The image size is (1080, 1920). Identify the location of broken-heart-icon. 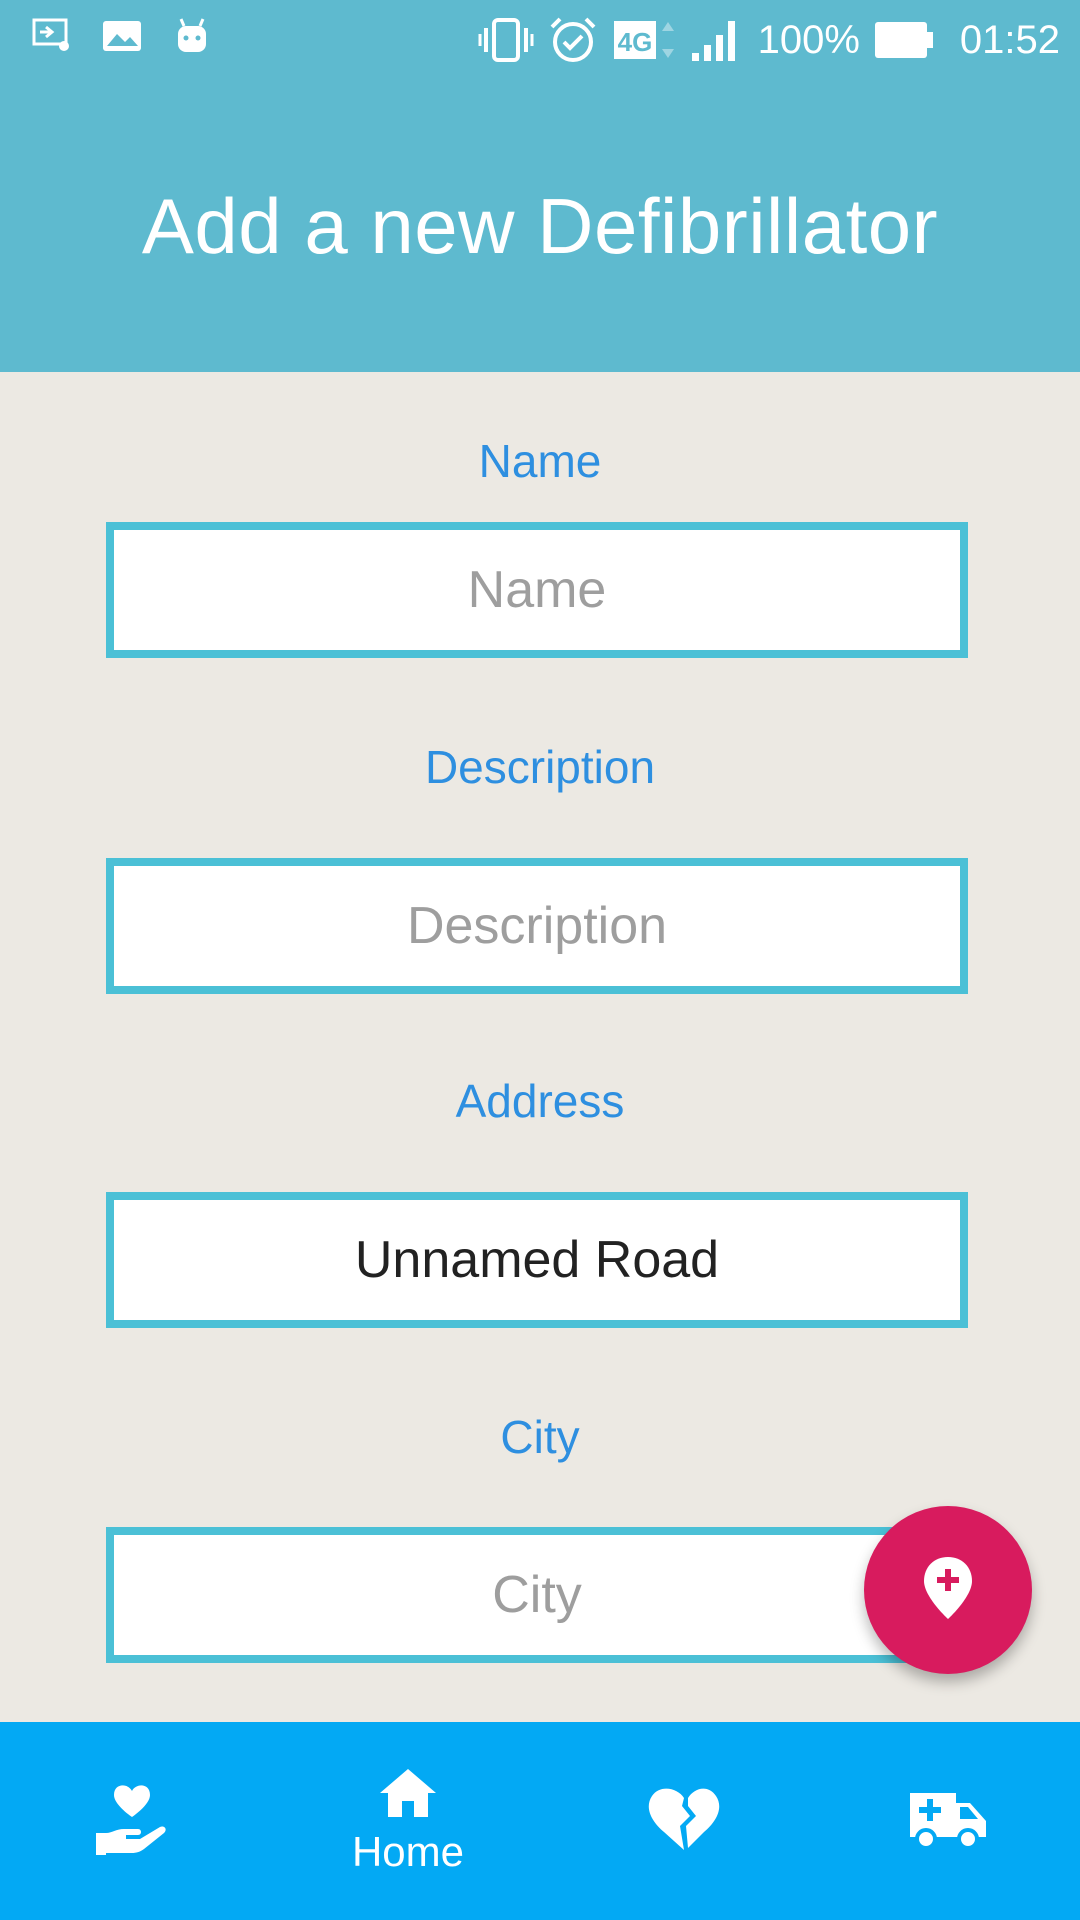
(684, 1821).